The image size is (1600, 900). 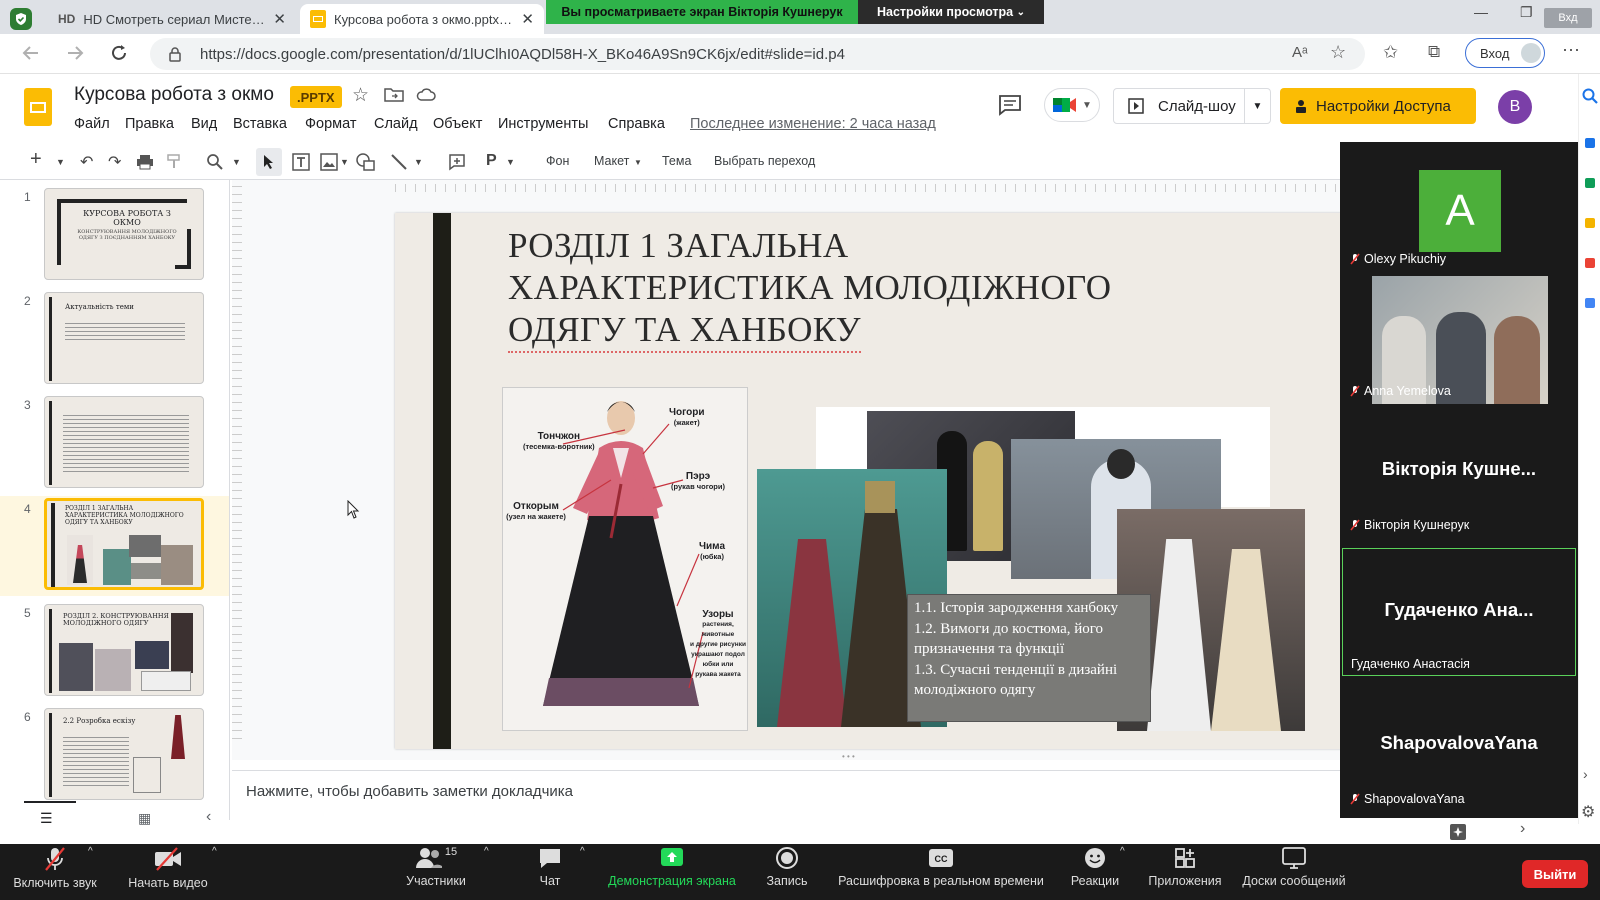 What do you see at coordinates (1590, 143) in the screenshot?
I see `calendar-icon` at bounding box center [1590, 143].